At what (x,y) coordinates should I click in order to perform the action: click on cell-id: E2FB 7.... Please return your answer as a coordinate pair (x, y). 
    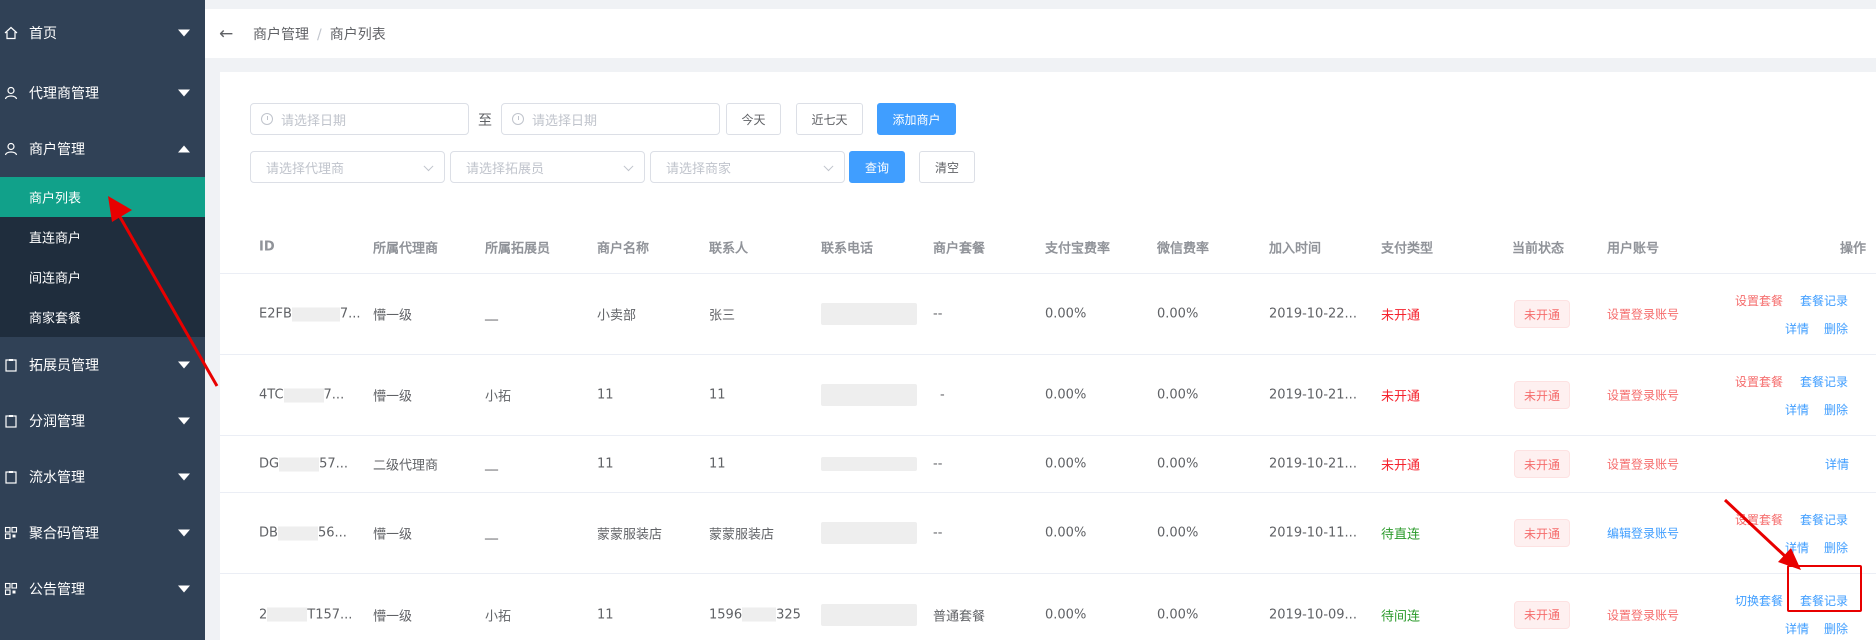
    Looking at the image, I should click on (310, 314).